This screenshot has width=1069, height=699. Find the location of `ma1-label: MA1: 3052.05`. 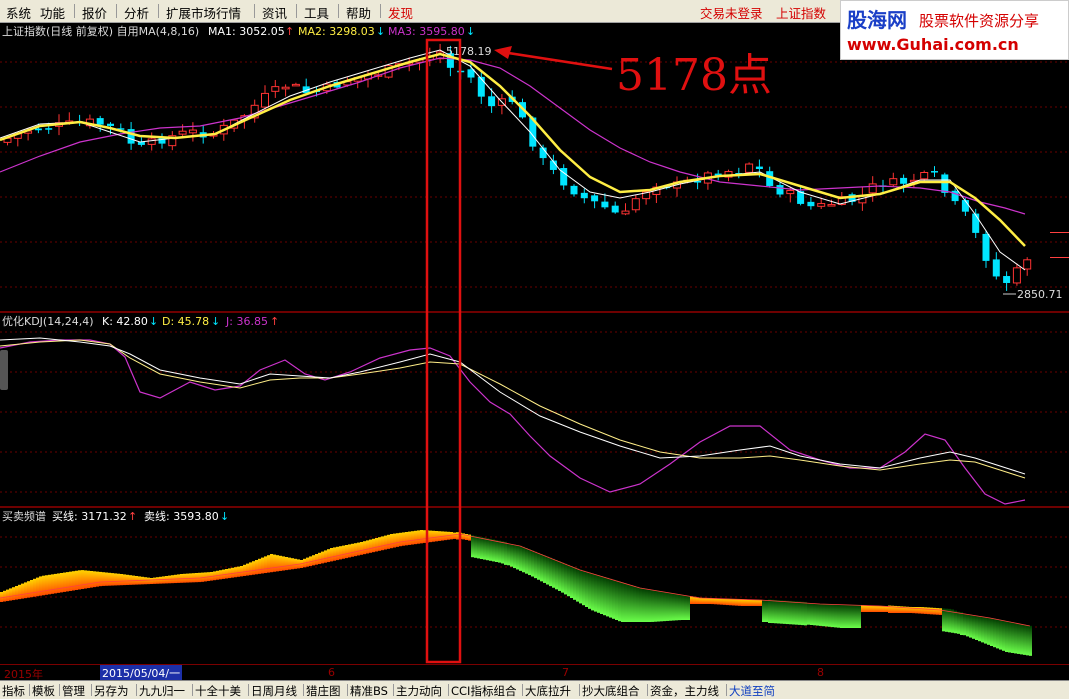

ma1-label: MA1: 3052.05 is located at coordinates (246, 31).